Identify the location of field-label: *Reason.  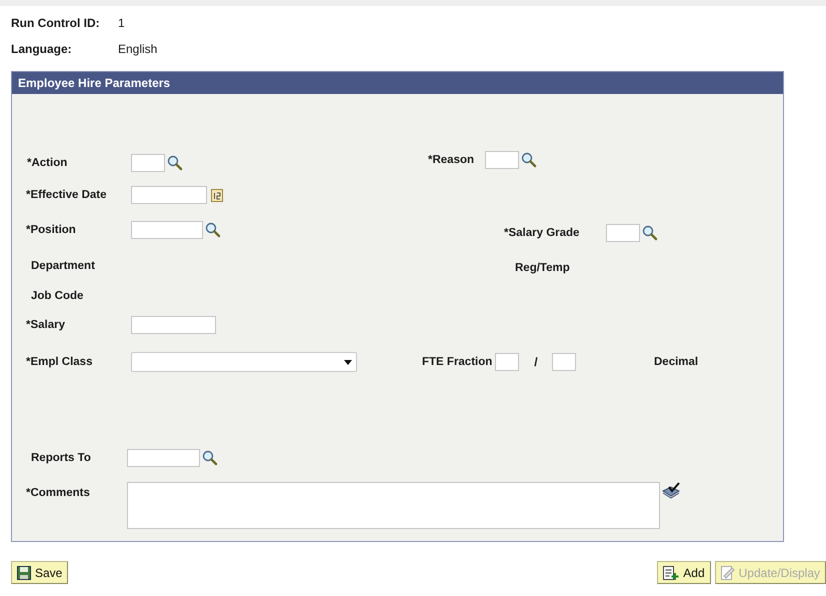
(452, 160).